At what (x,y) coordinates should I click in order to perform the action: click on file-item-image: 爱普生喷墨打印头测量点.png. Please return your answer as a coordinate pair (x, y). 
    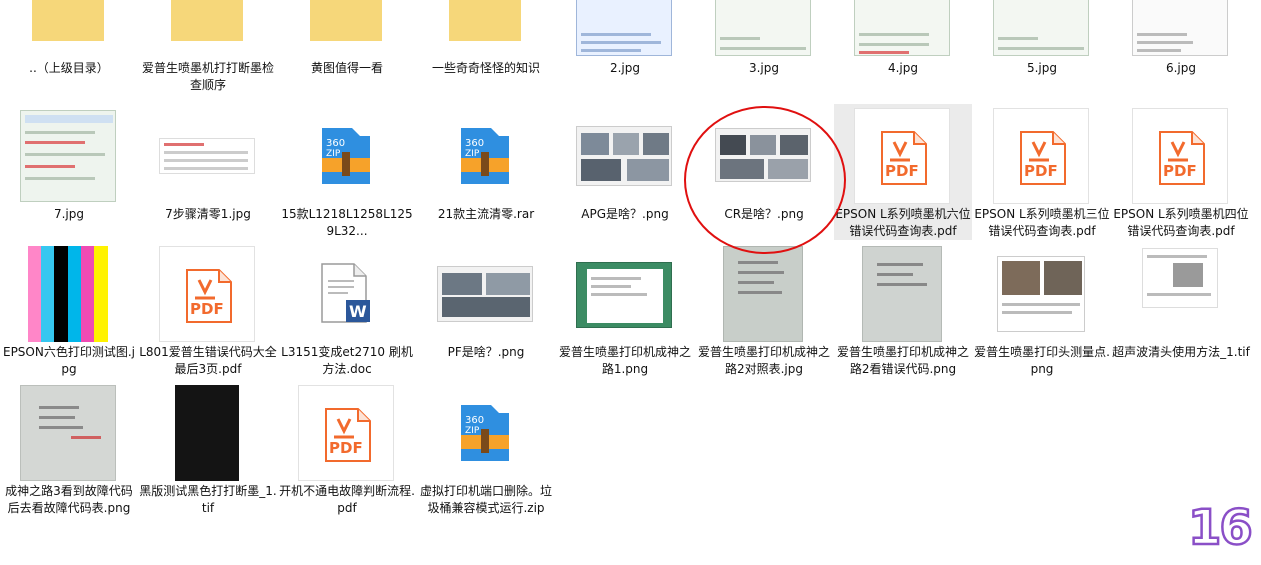
    Looking at the image, I should click on (1042, 314).